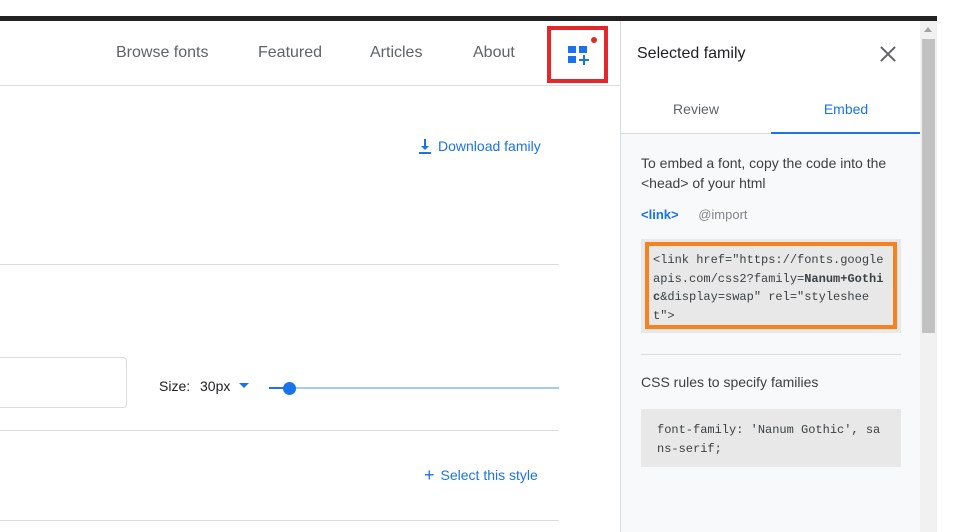 The width and height of the screenshot is (954, 532). Describe the element at coordinates (722, 214) in the screenshot. I see `code-tab-import: @import` at that location.